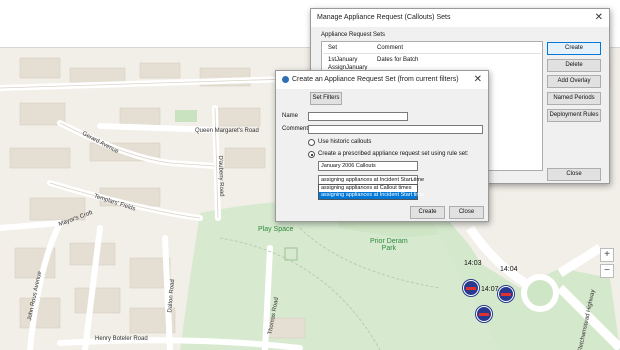 The image size is (620, 350). What do you see at coordinates (285, 79) in the screenshot?
I see `app-icon` at bounding box center [285, 79].